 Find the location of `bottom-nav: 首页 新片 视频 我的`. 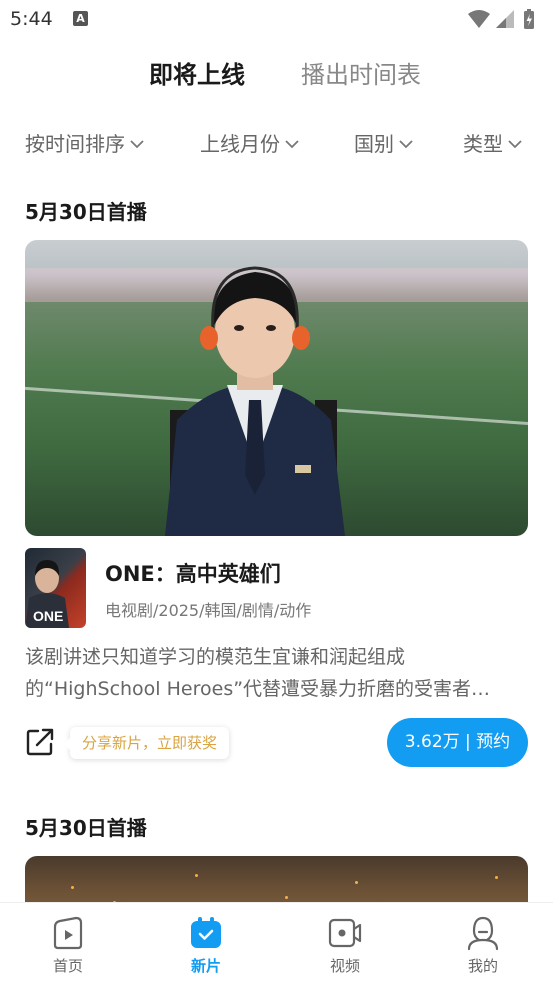

bottom-nav: 首页 新片 视频 我的 is located at coordinates (276, 943).